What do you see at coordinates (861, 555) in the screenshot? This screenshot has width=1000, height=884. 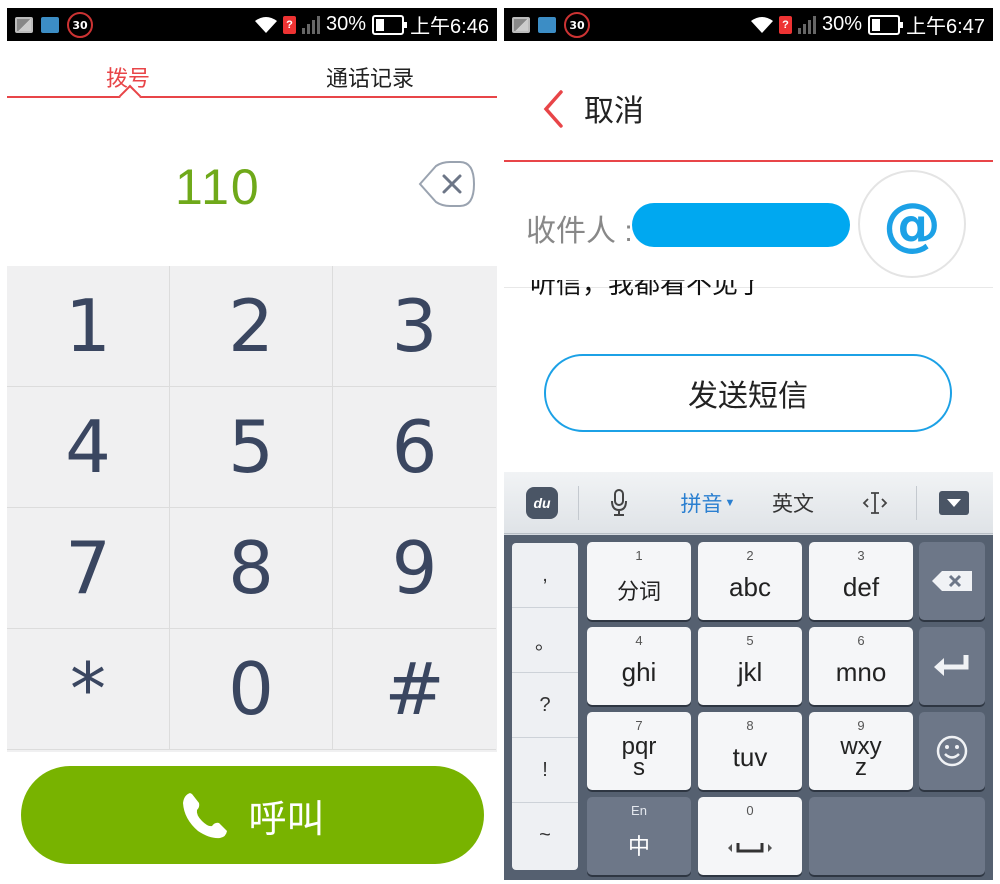 I see `key-number: 3` at bounding box center [861, 555].